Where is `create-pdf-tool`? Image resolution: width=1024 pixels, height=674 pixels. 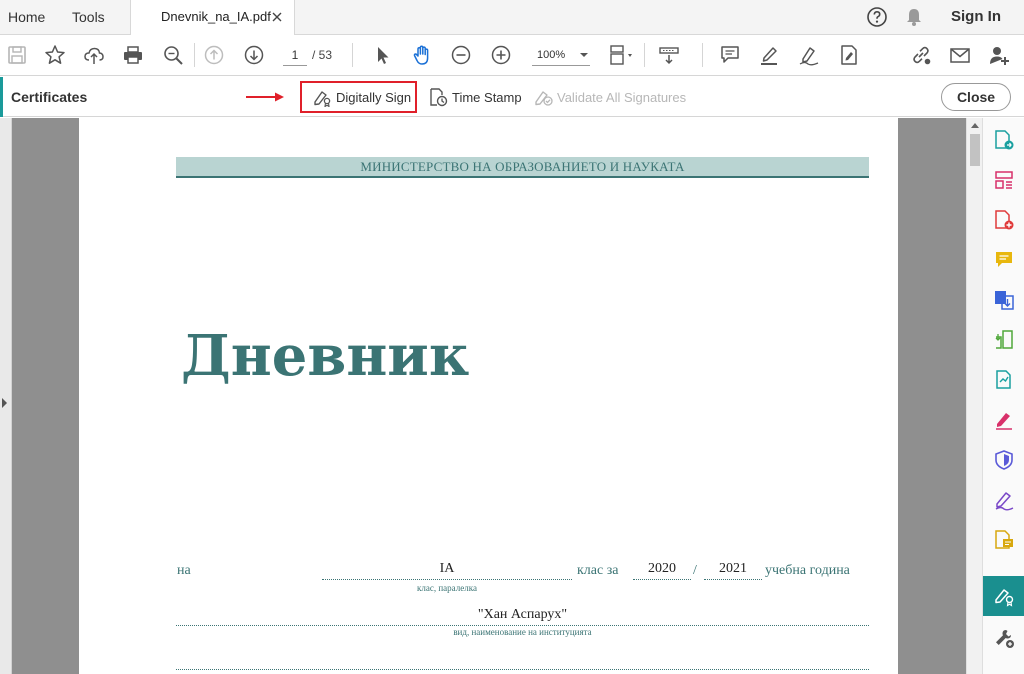 create-pdf-tool is located at coordinates (1003, 220).